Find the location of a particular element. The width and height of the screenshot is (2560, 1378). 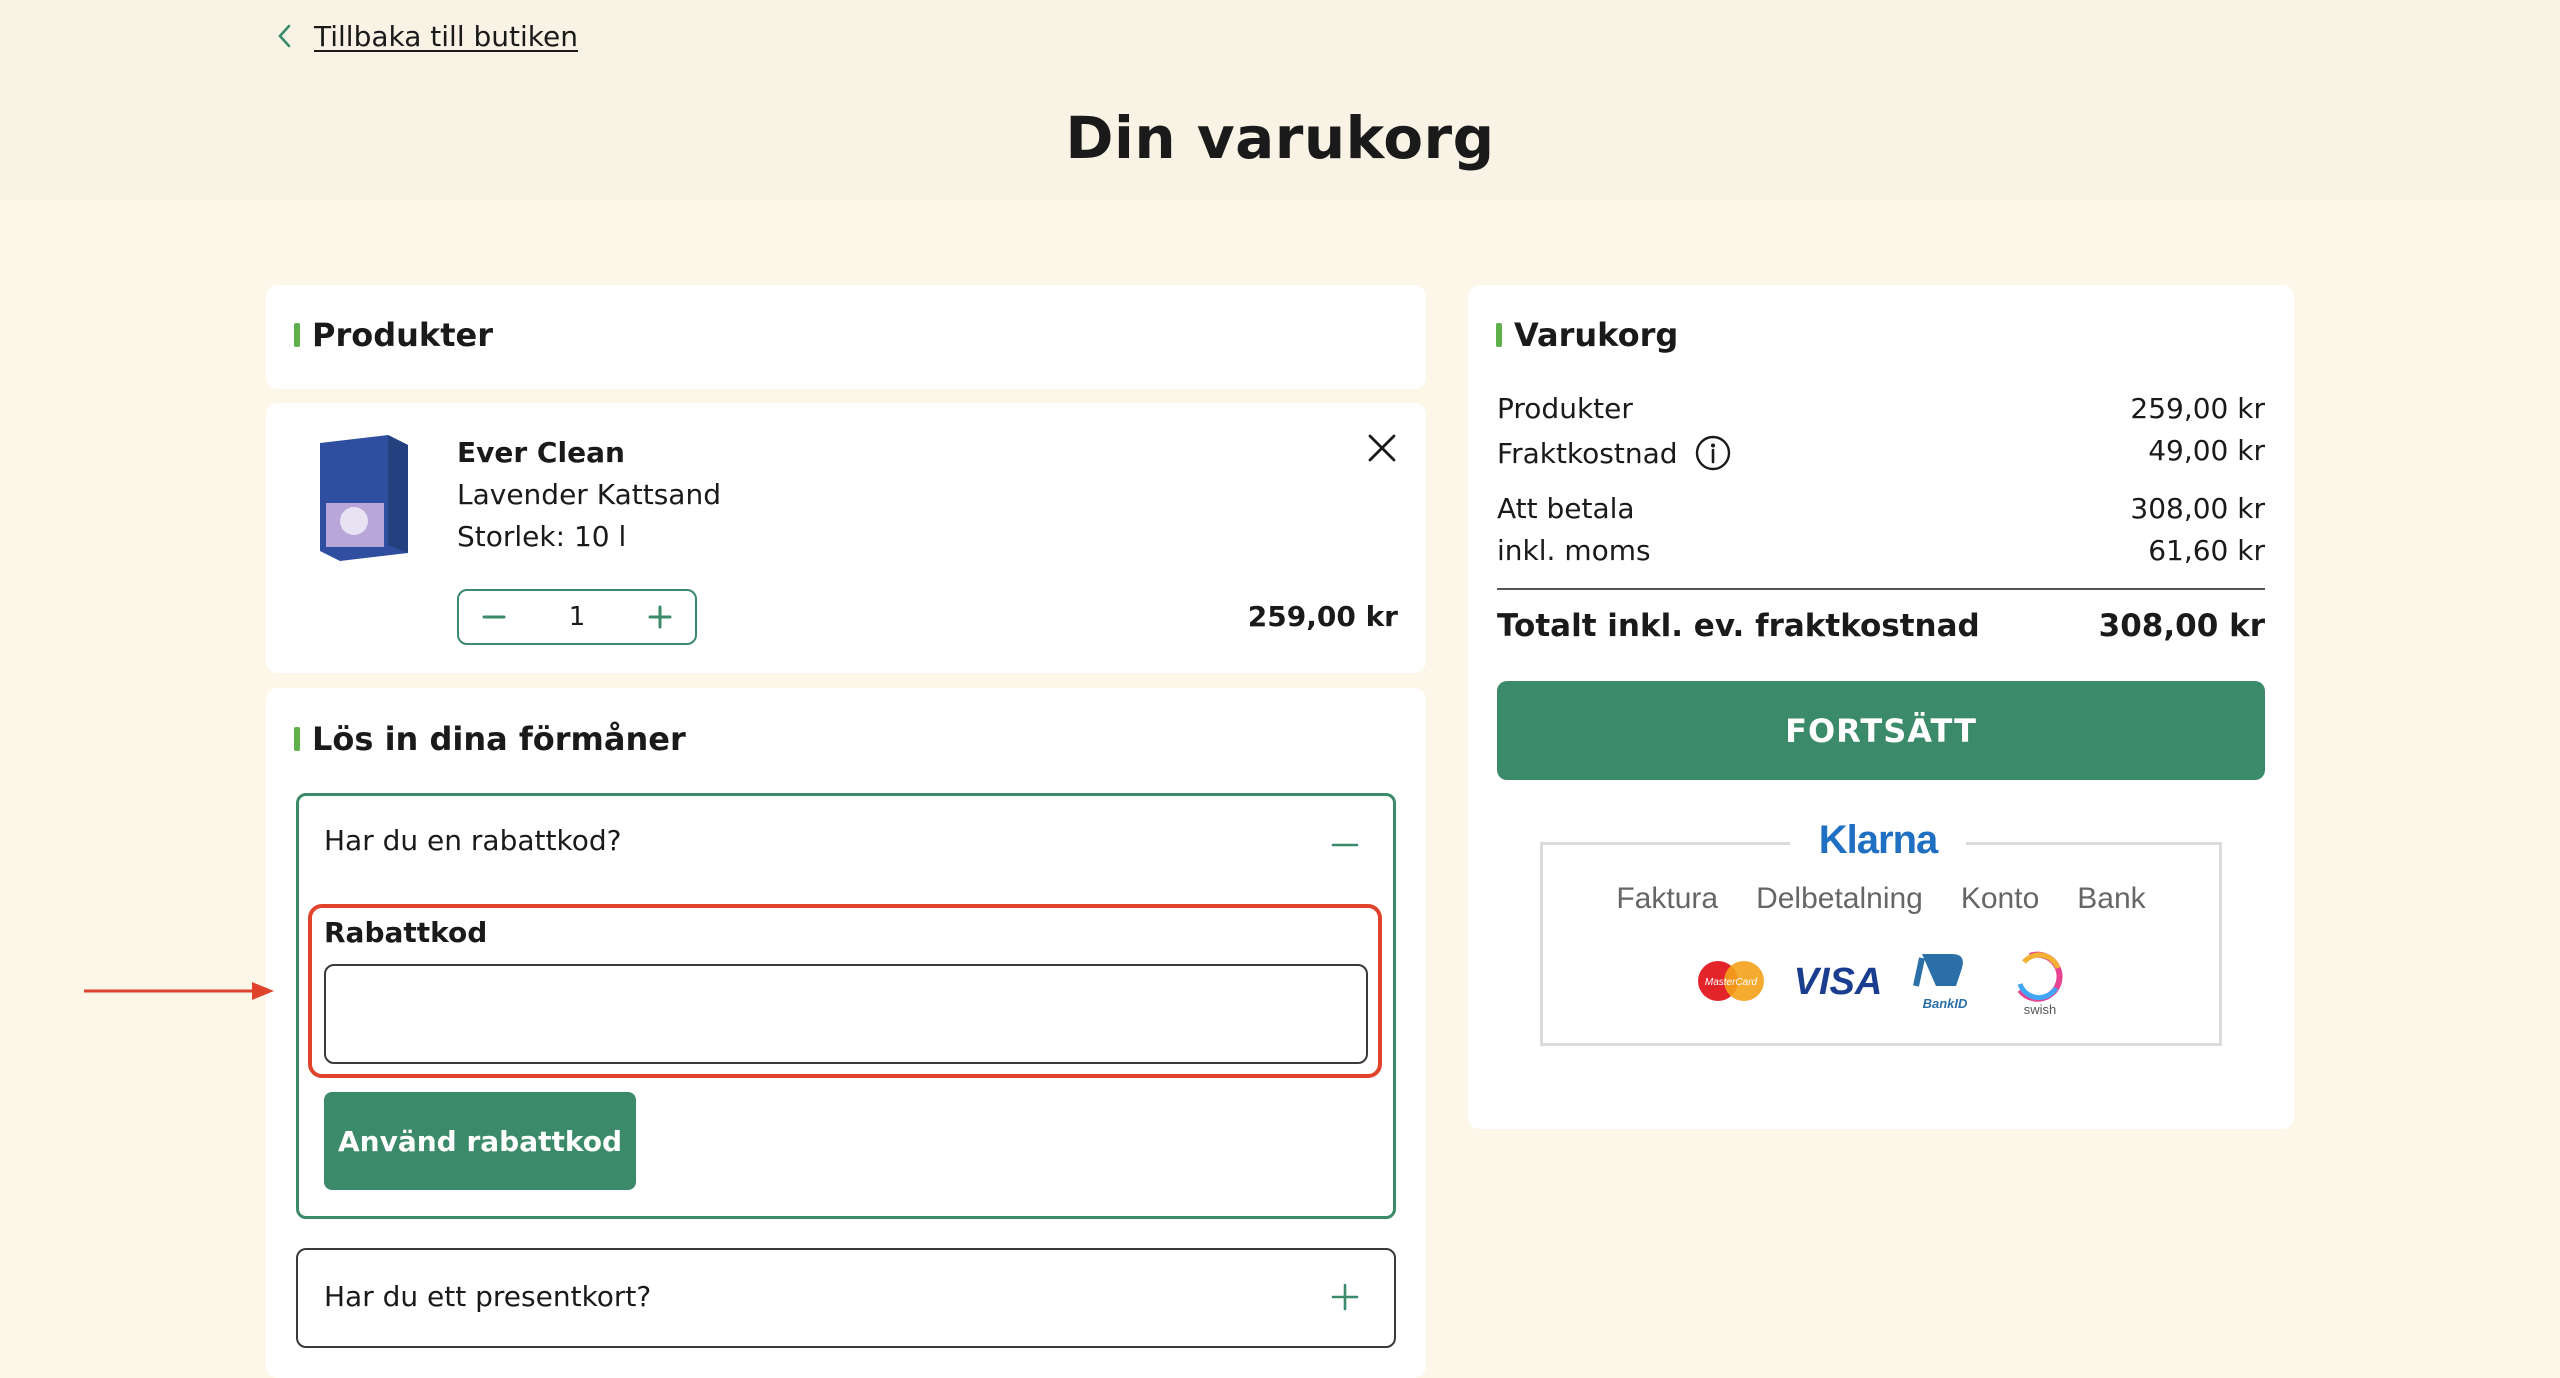

quantity-value: 1 is located at coordinates (577, 617).